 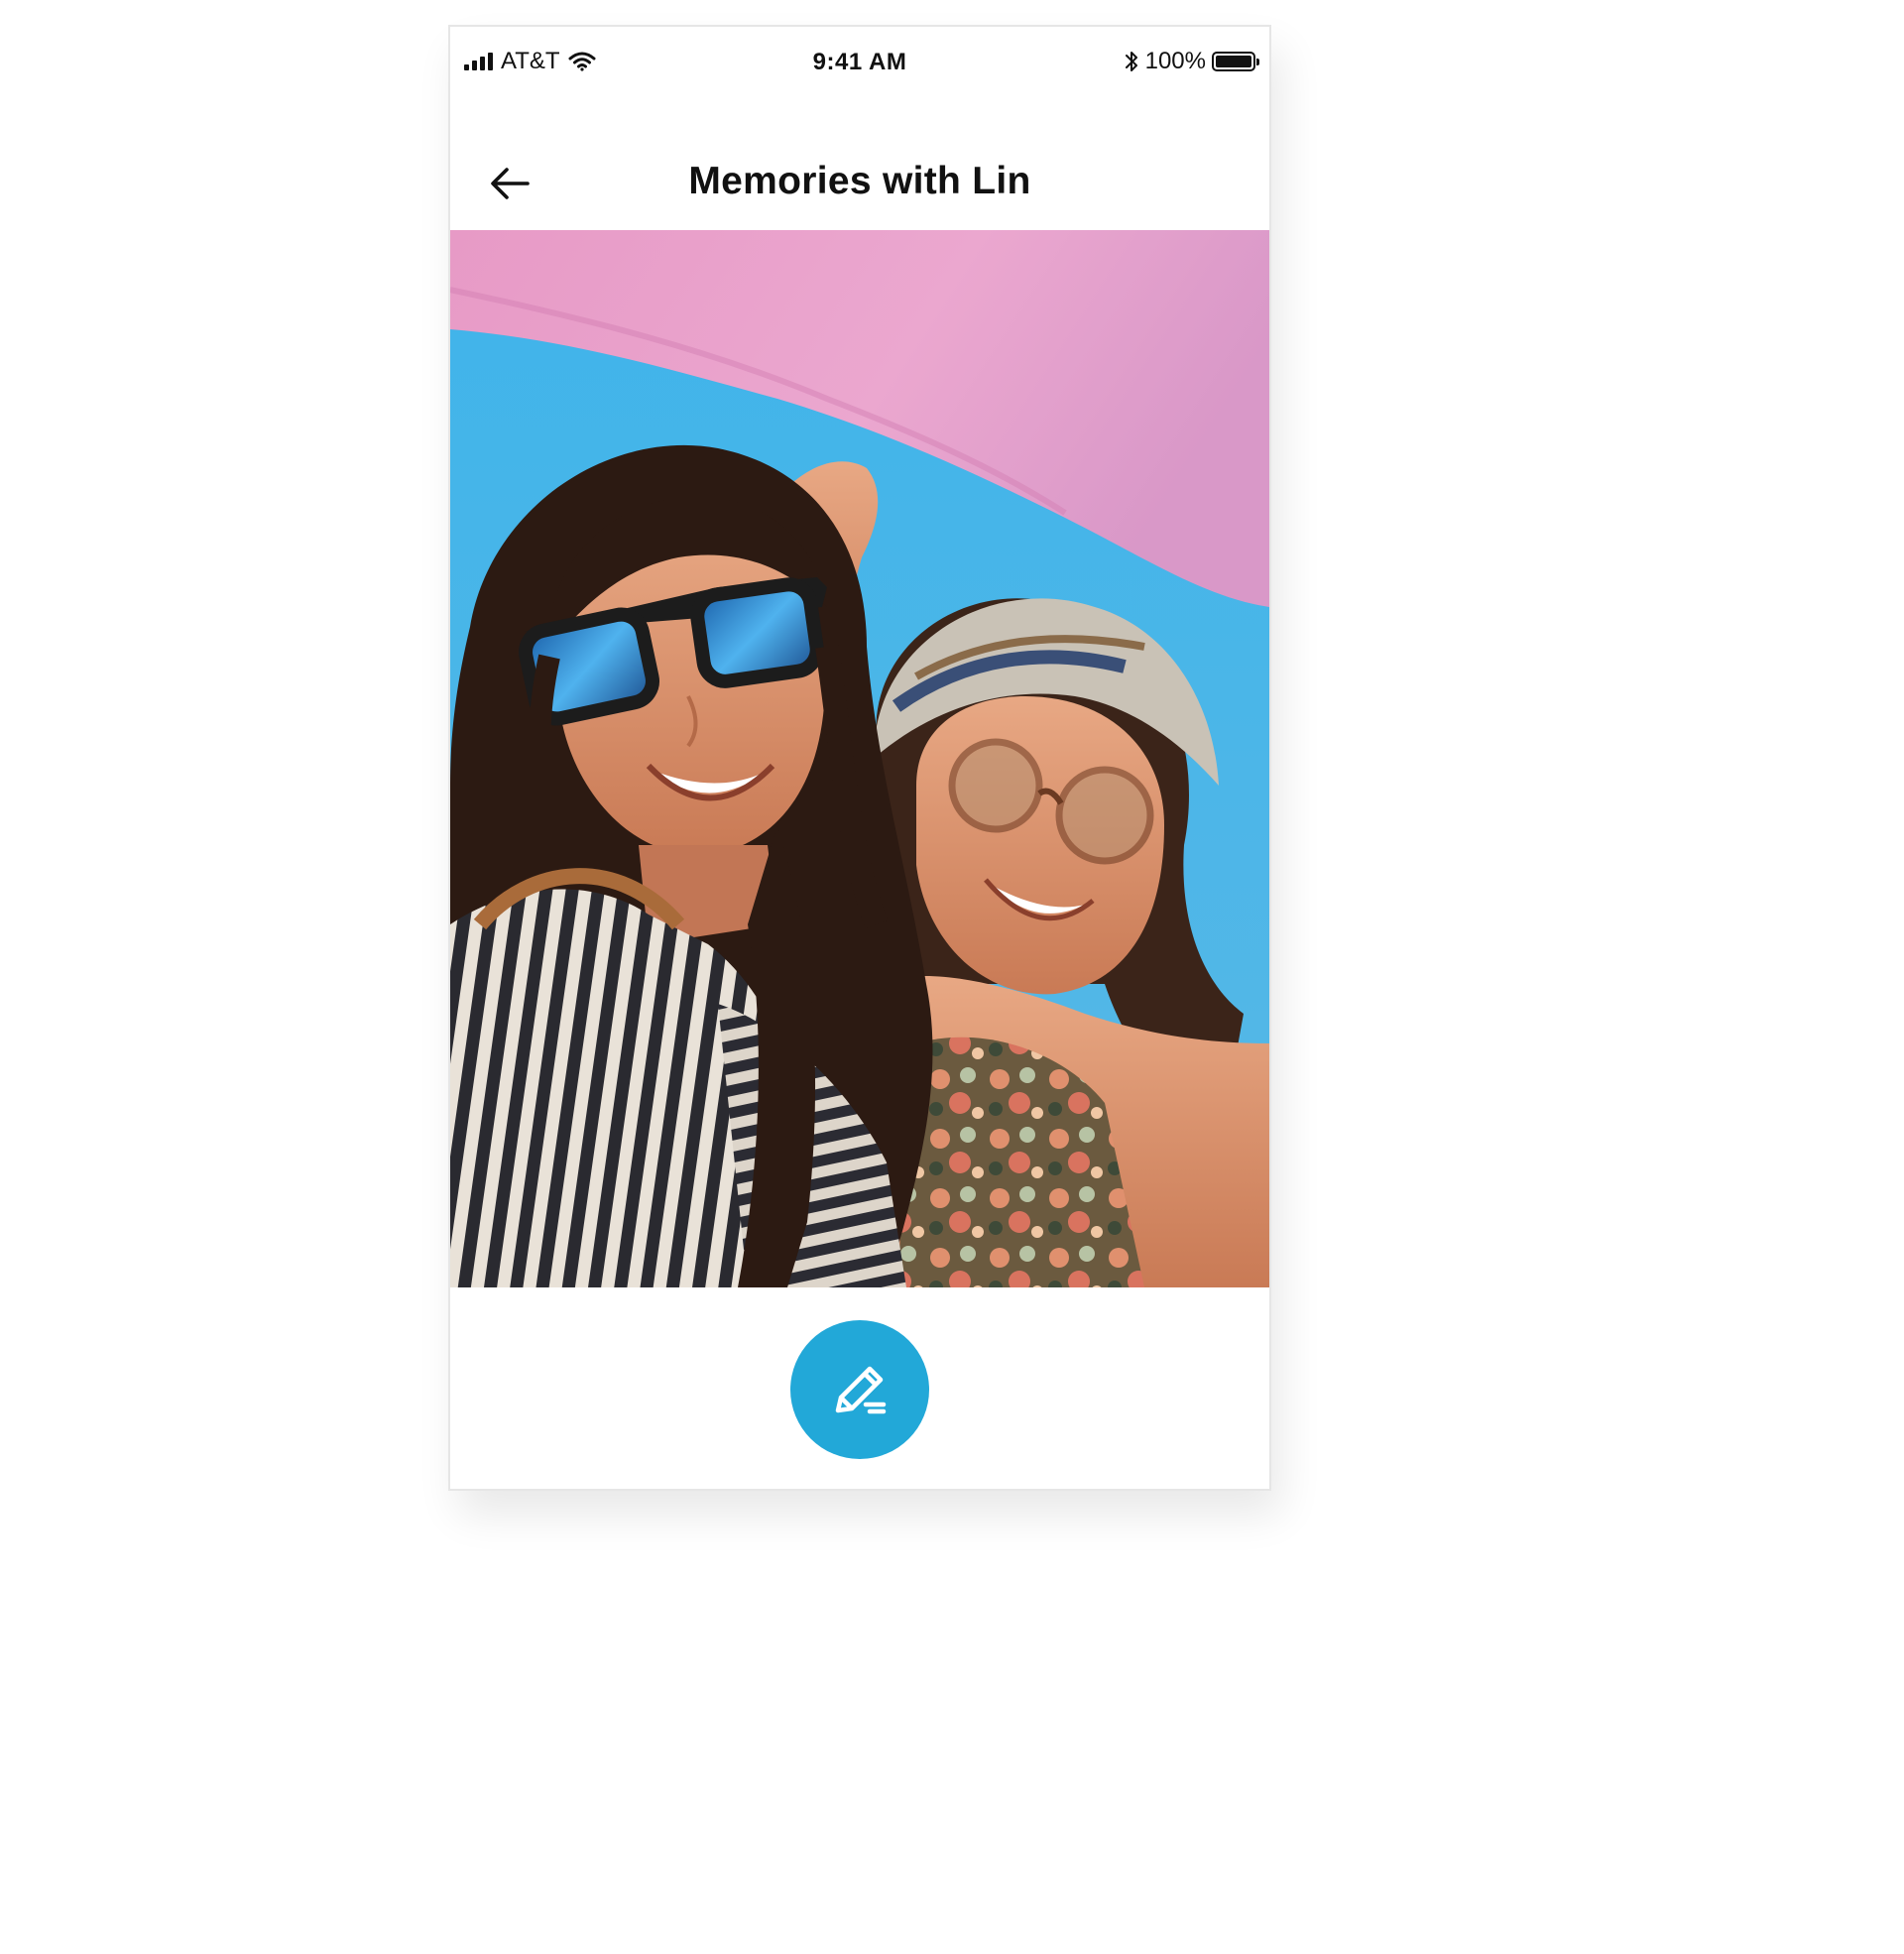 I want to click on edit-memory-button, so click(x=859, y=1389).